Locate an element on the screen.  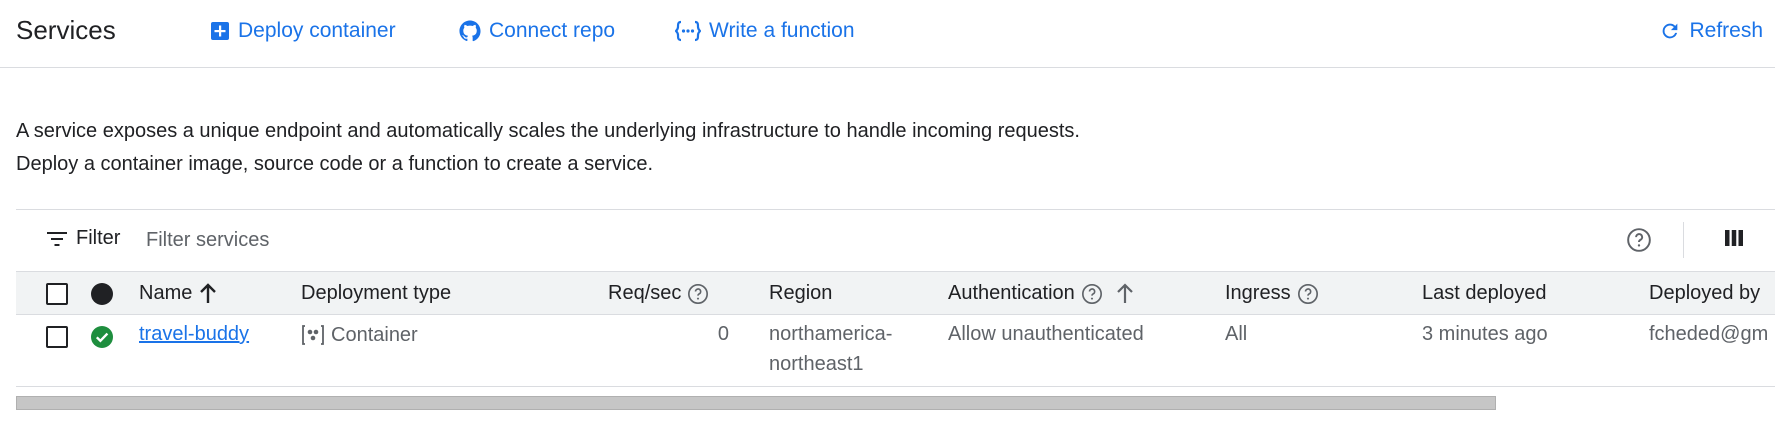
row-select-checkbox is located at coordinates (57, 337).